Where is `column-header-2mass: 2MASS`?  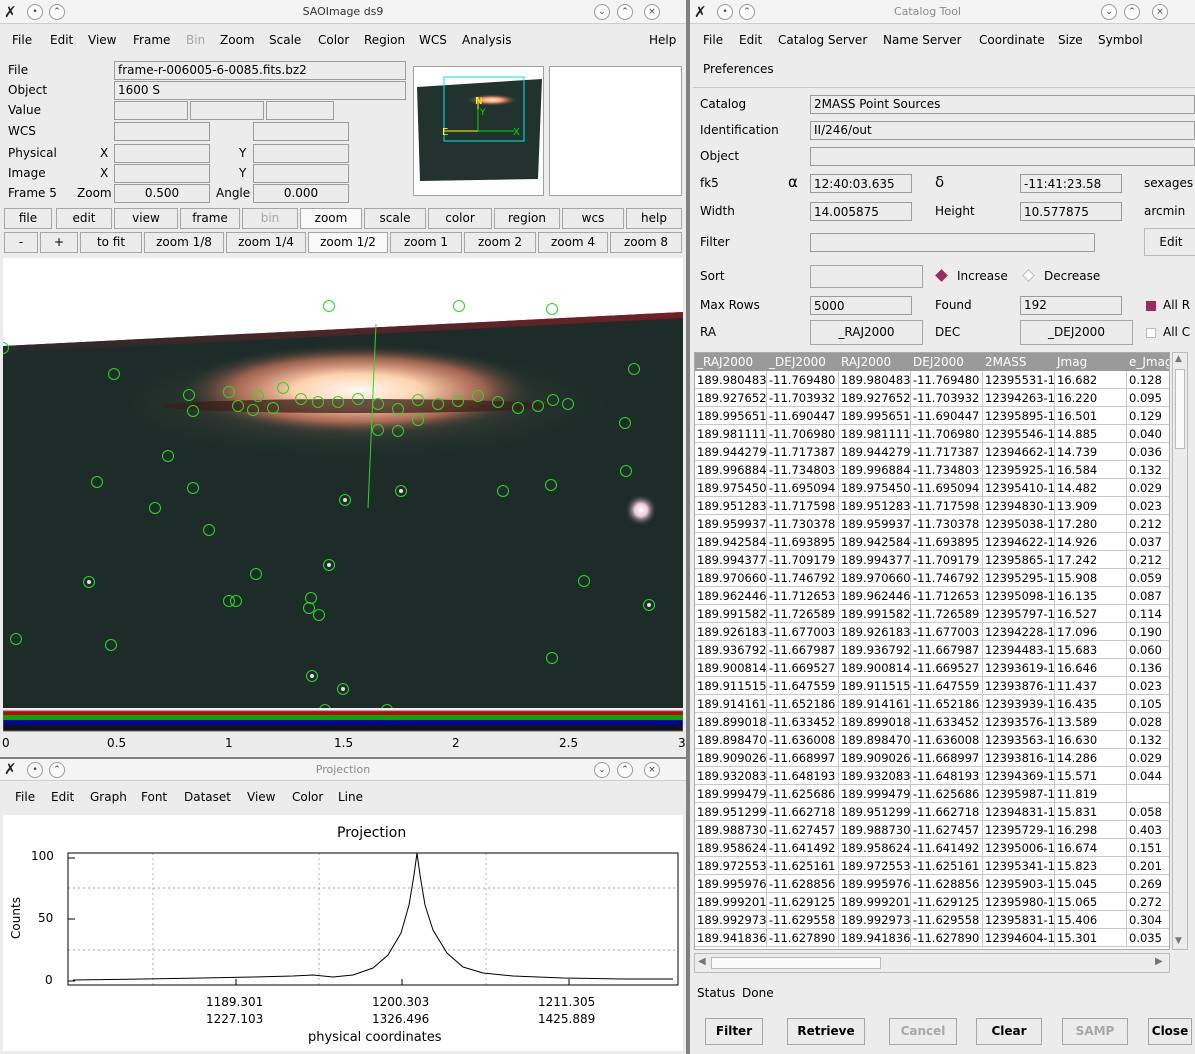 column-header-2mass: 2MASS is located at coordinates (1019, 362).